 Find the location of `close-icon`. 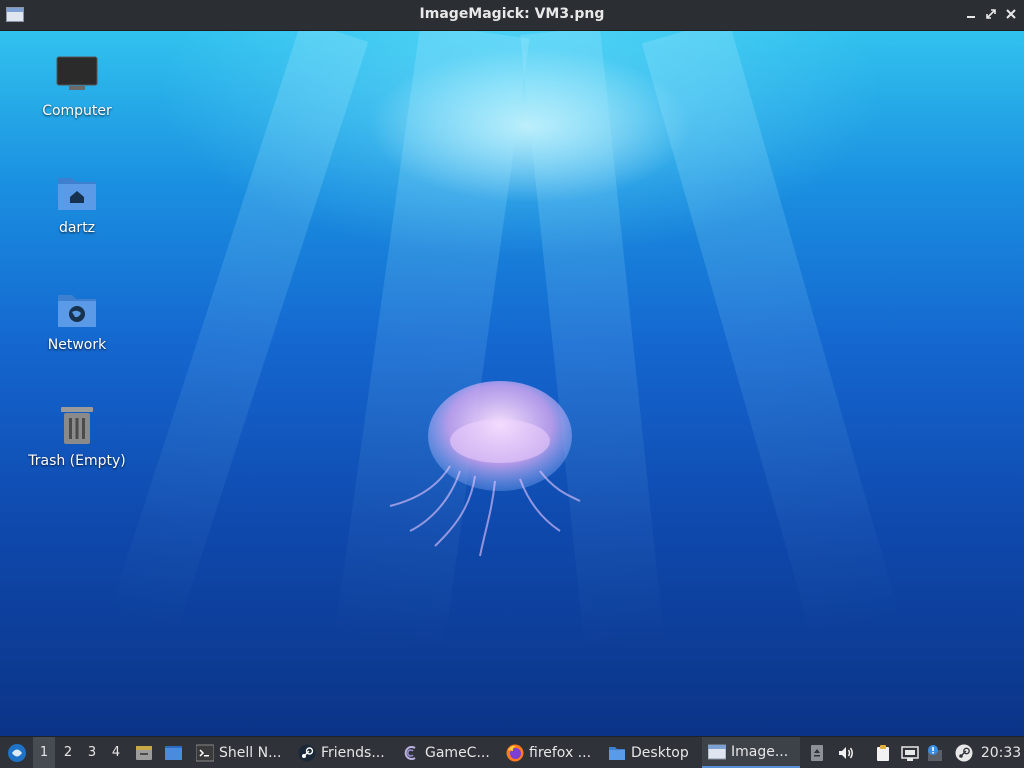

close-icon is located at coordinates (1011, 14).